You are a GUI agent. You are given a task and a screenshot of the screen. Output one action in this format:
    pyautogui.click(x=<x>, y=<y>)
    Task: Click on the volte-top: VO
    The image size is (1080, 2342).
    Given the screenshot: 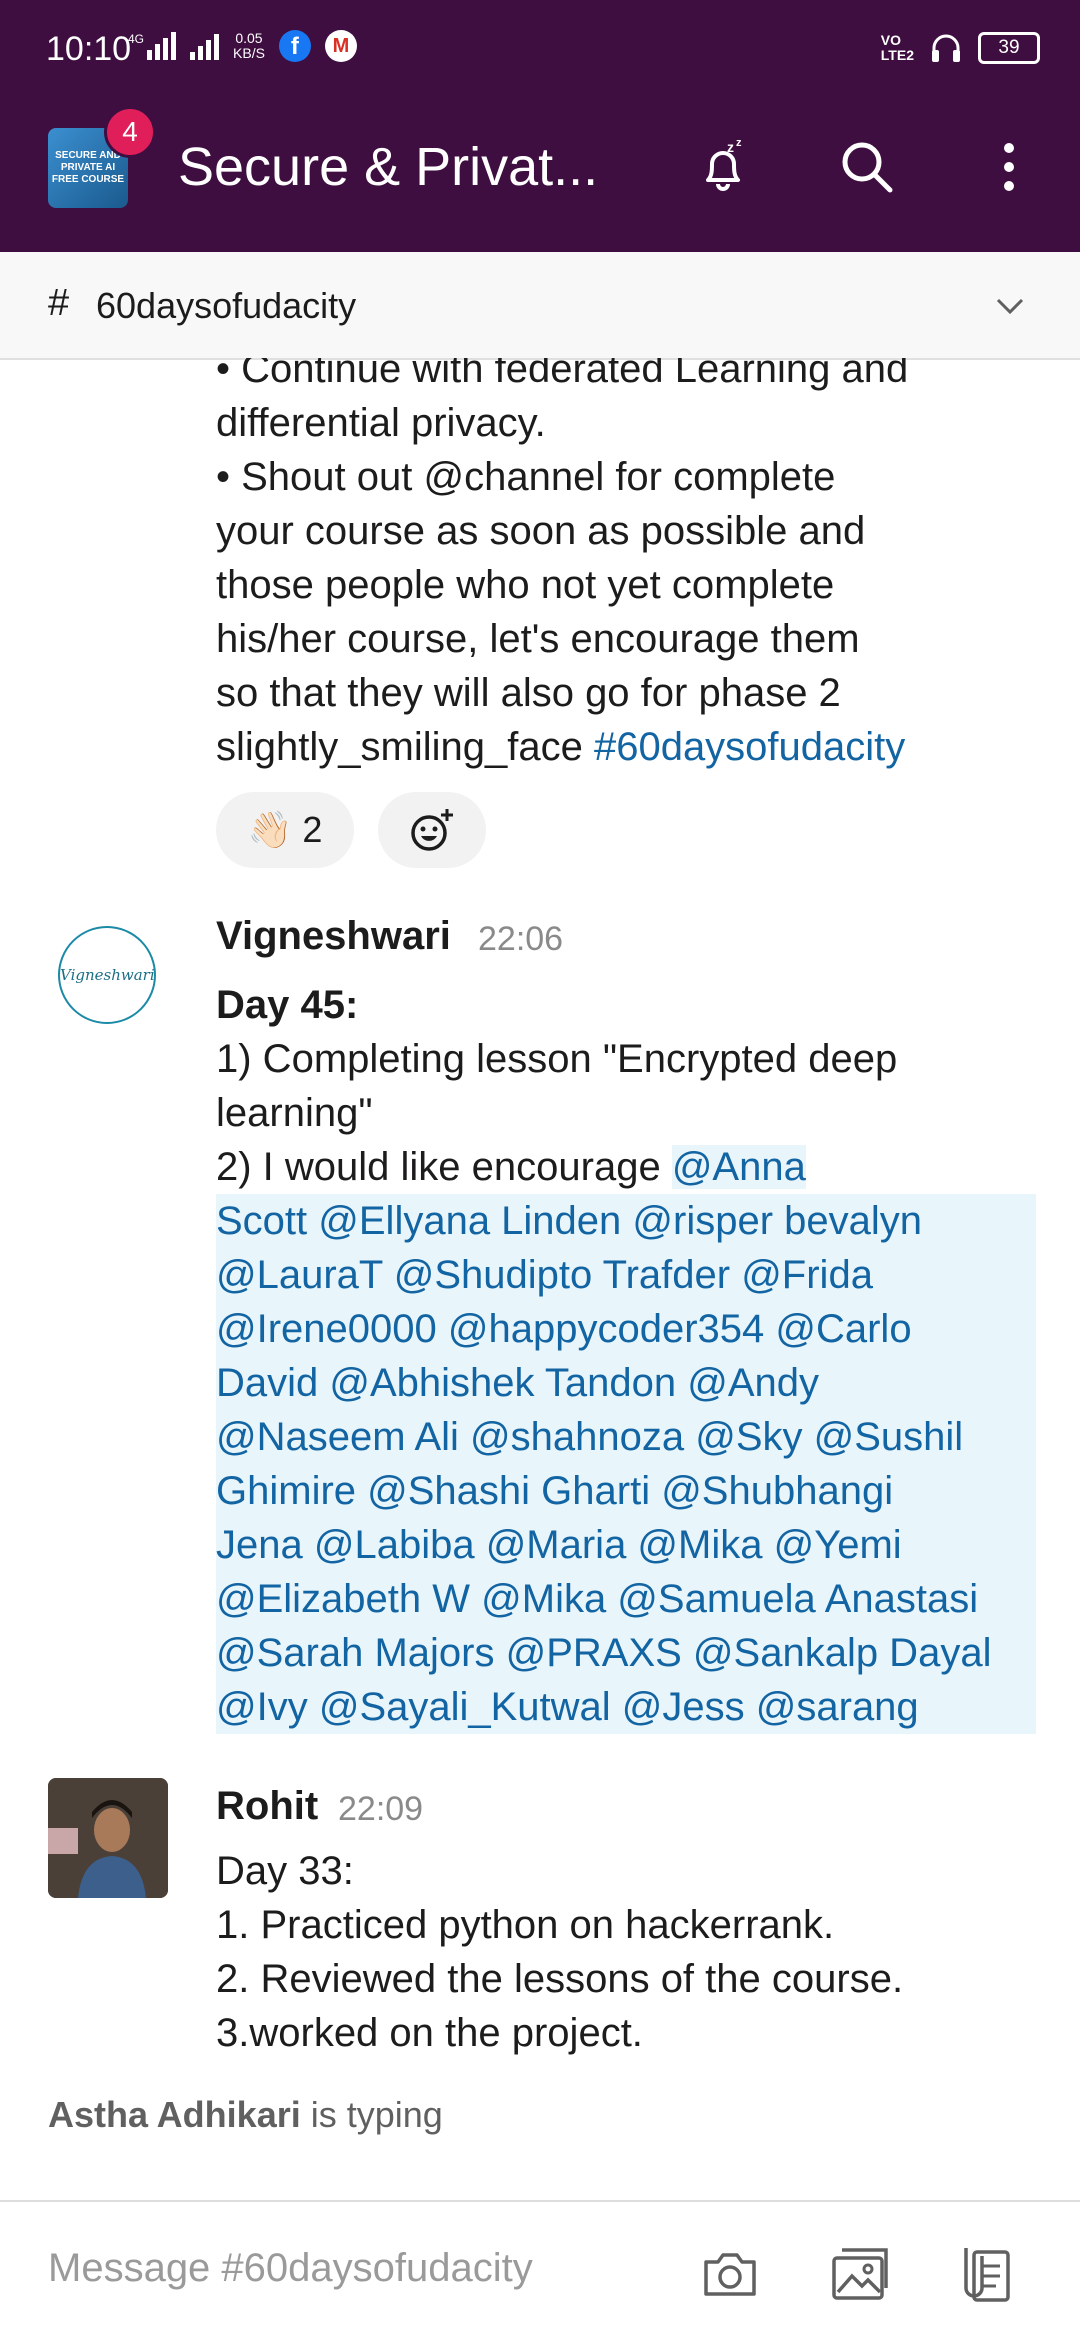 What is the action you would take?
    pyautogui.click(x=891, y=40)
    